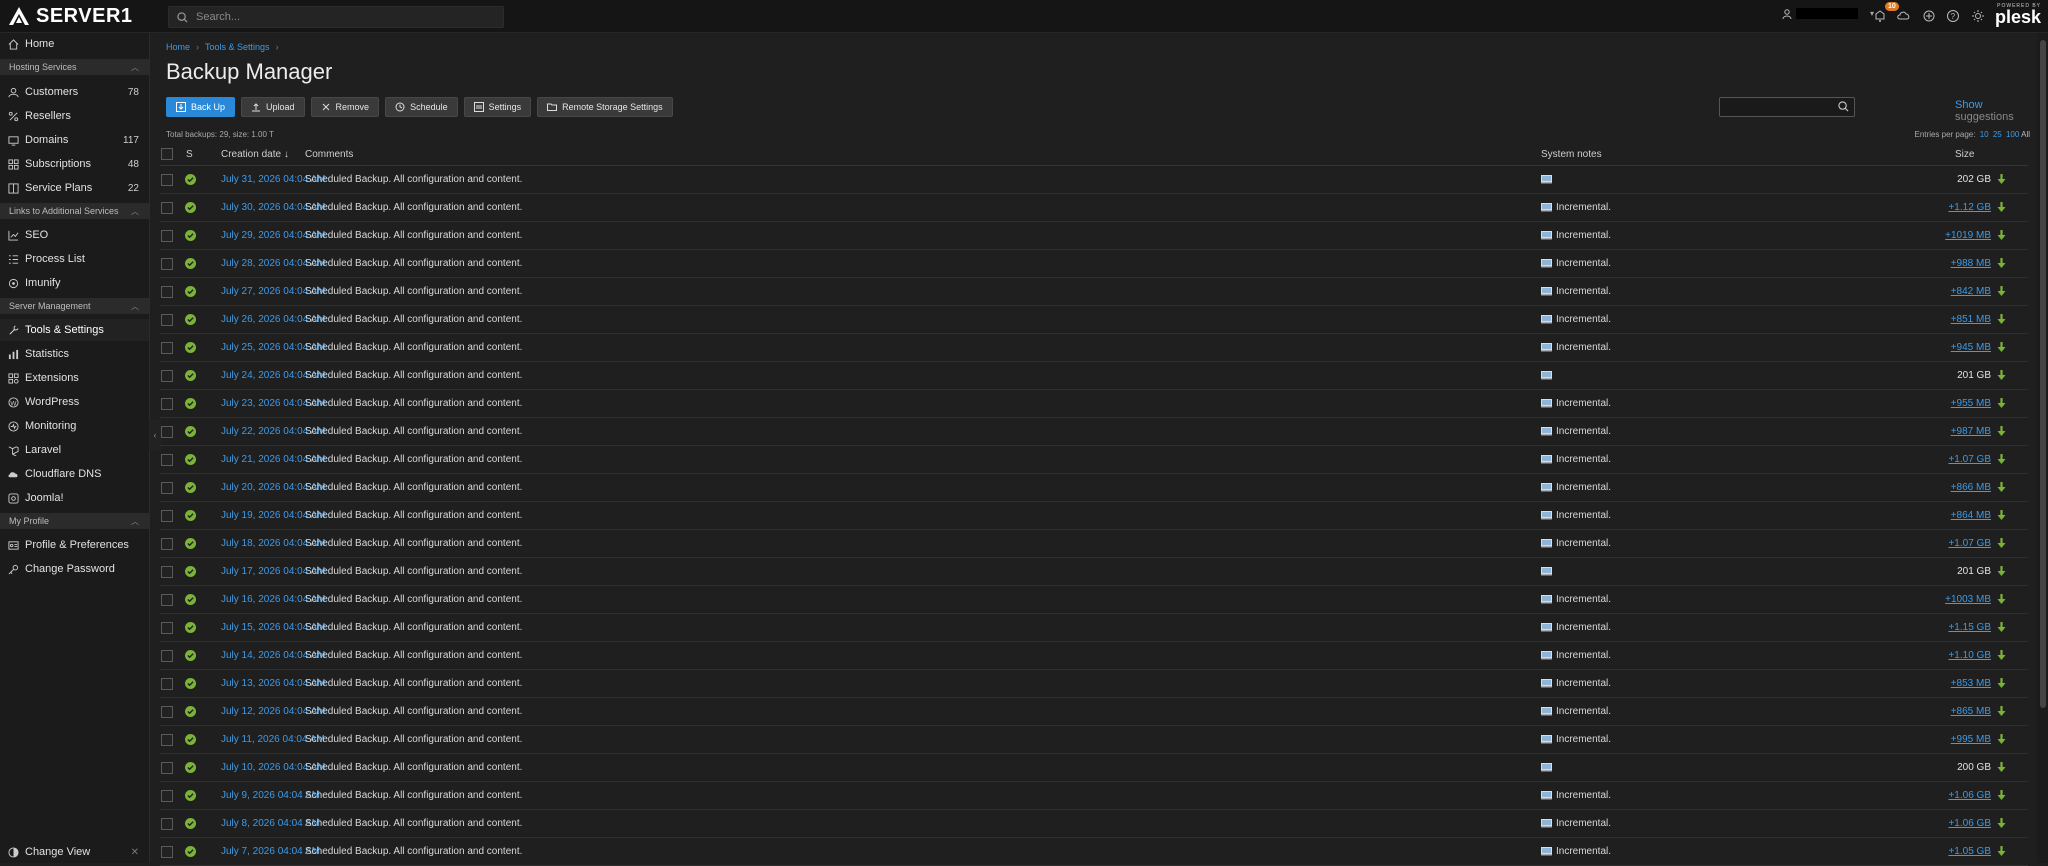  I want to click on sidebar-item-resellers: Resellers, so click(74, 116).